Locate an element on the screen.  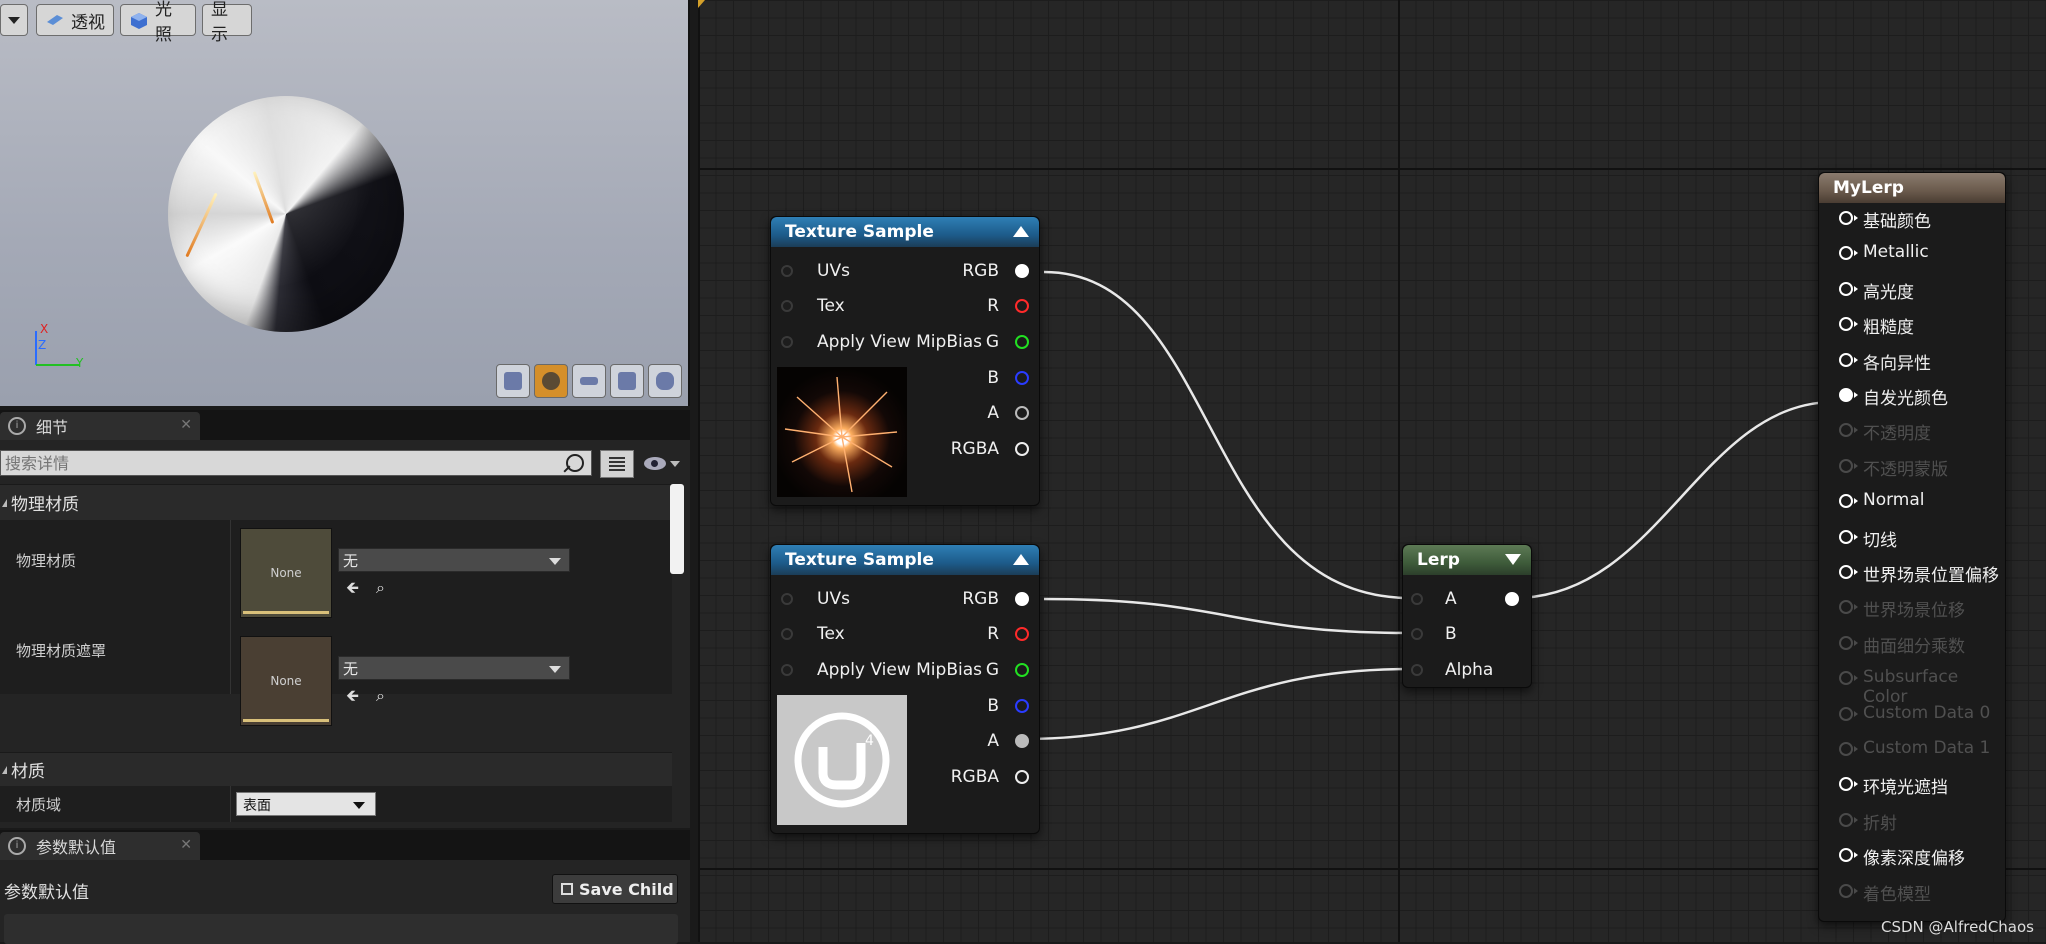
plane-icon is located at coordinates (589, 381).